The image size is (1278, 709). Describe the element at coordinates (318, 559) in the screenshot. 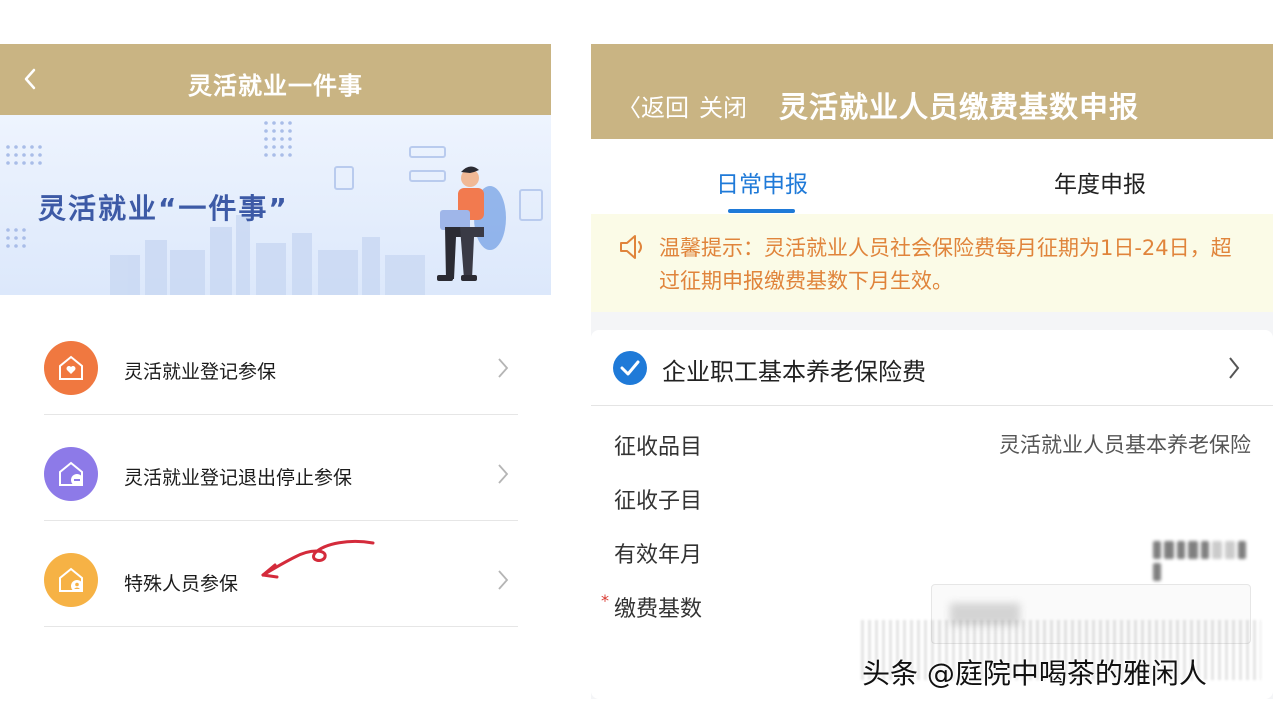

I see `red-arrow-annotation` at that location.